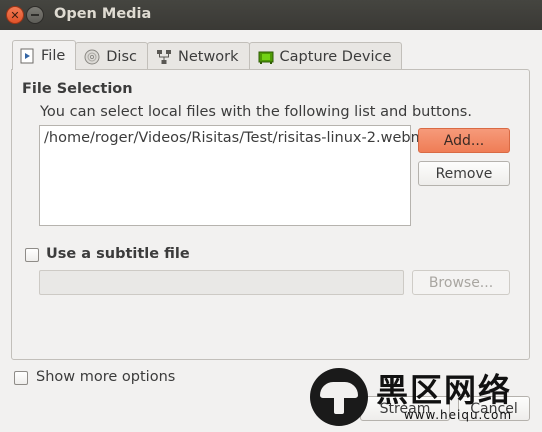 The height and width of the screenshot is (432, 542). I want to click on tab-disc: Disc, so click(111, 56).